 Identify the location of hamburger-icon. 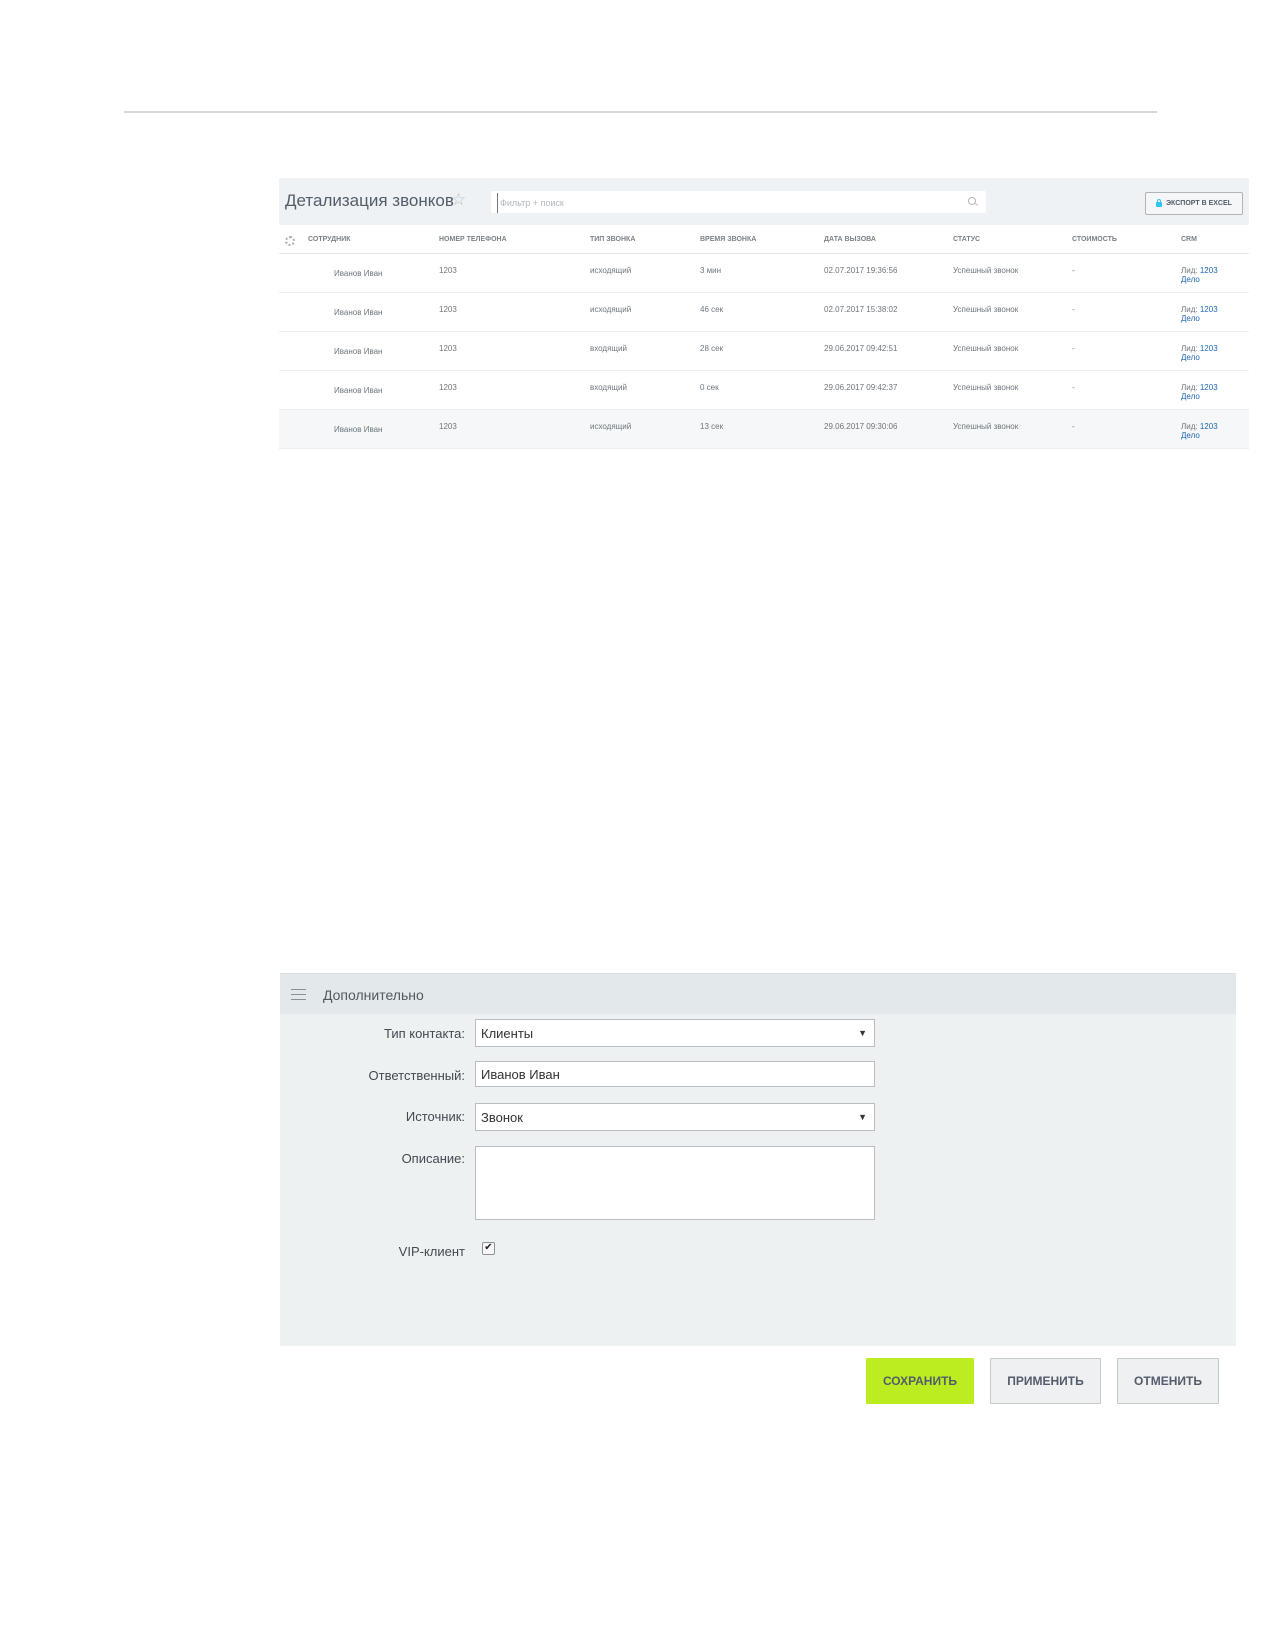
(298, 994).